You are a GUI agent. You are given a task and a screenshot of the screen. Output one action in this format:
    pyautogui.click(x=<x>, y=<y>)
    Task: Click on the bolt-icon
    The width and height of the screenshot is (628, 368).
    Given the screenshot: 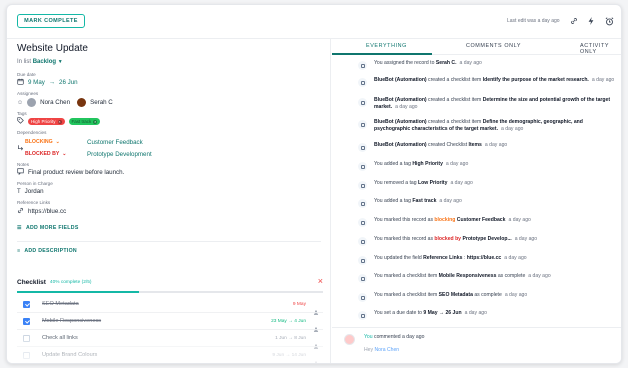 What is the action you would take?
    pyautogui.click(x=591, y=21)
    